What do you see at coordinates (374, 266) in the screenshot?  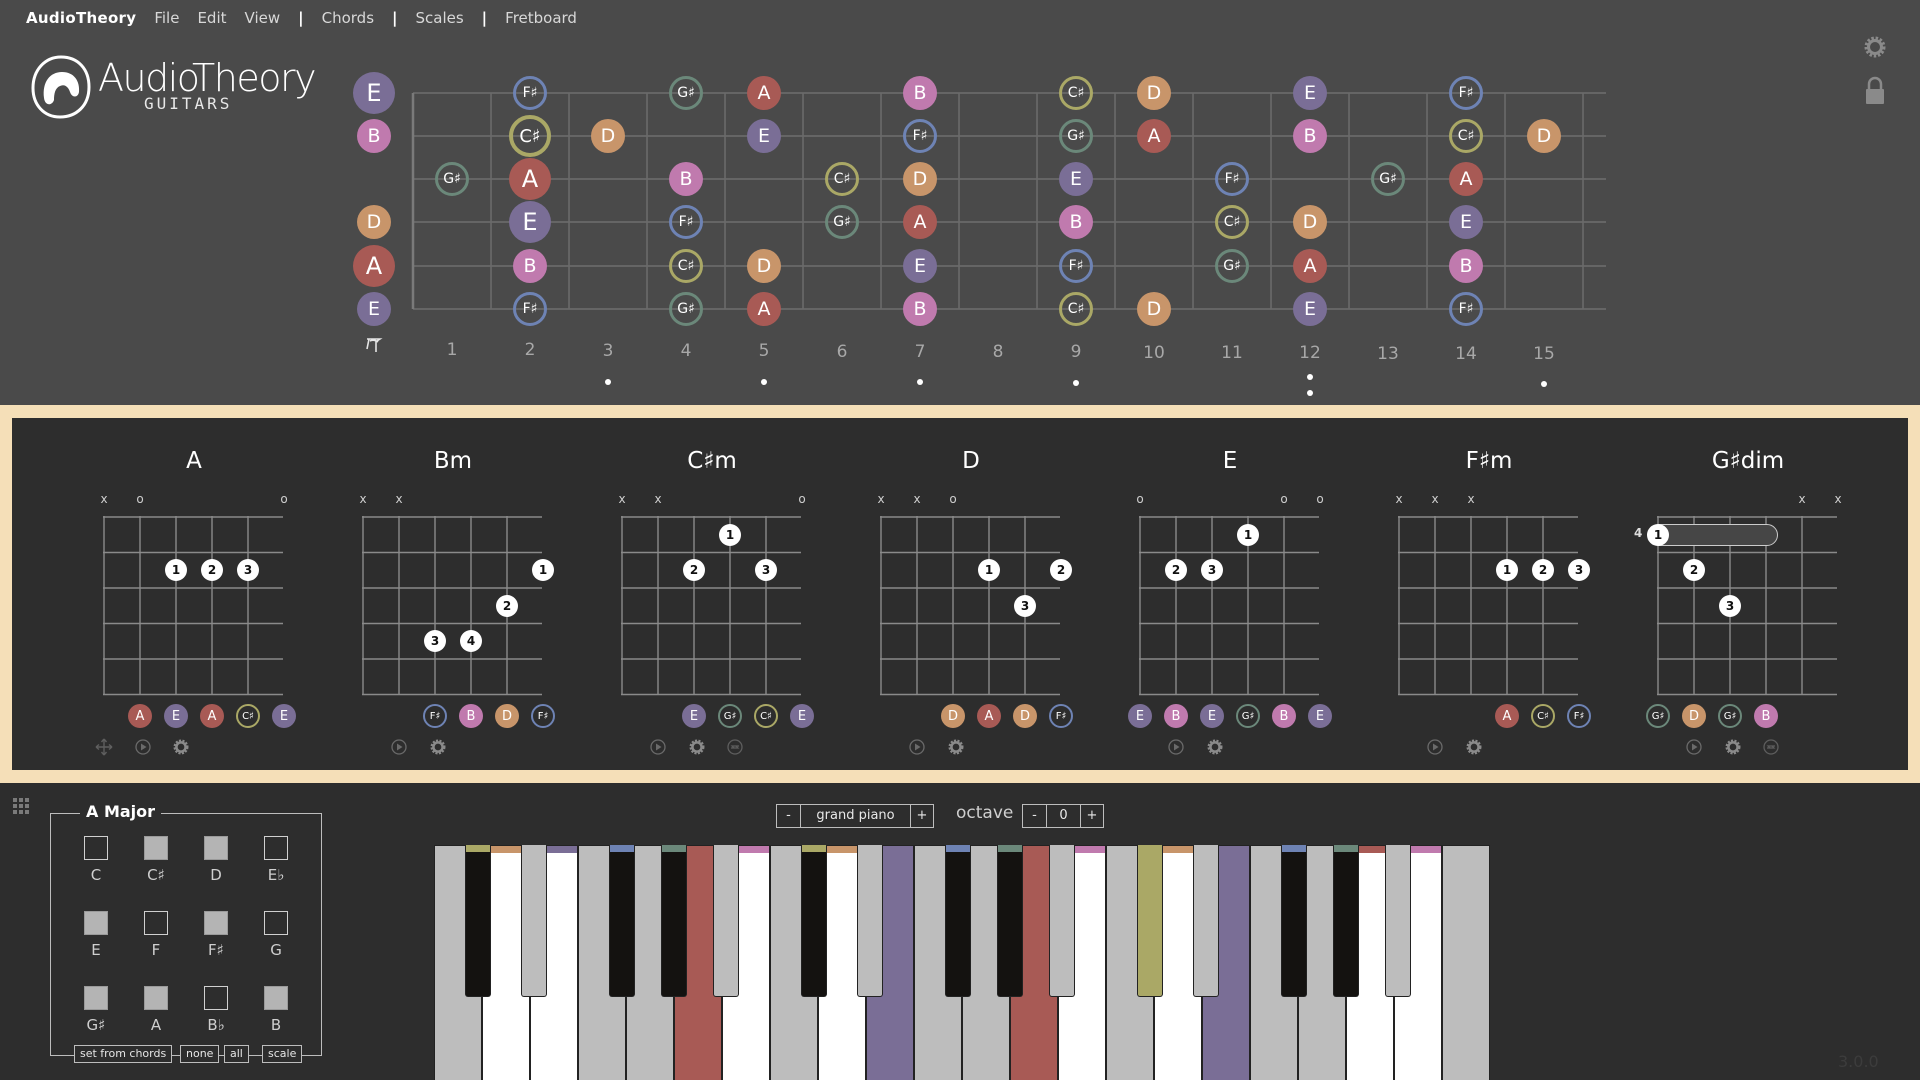 I see `open-string-note-a: A` at bounding box center [374, 266].